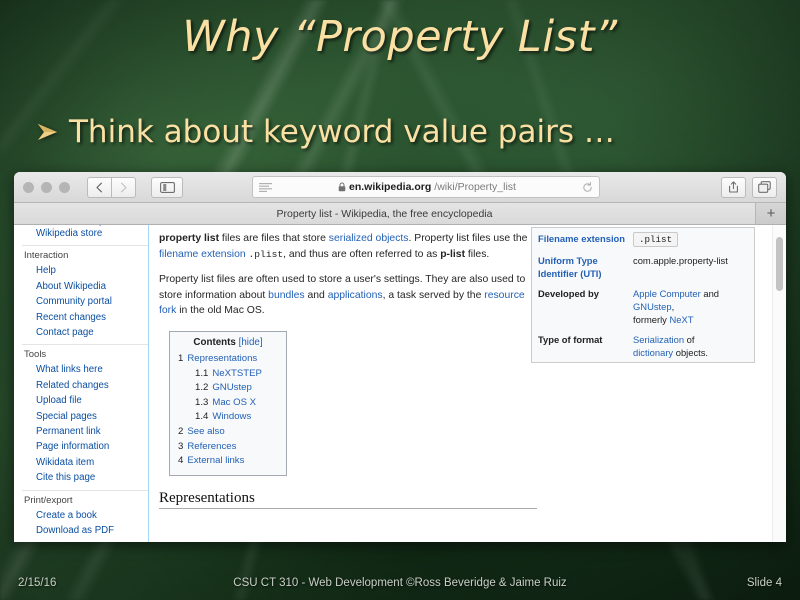  I want to click on toc-item: 1.1 NeXTSTEP, so click(228, 374).